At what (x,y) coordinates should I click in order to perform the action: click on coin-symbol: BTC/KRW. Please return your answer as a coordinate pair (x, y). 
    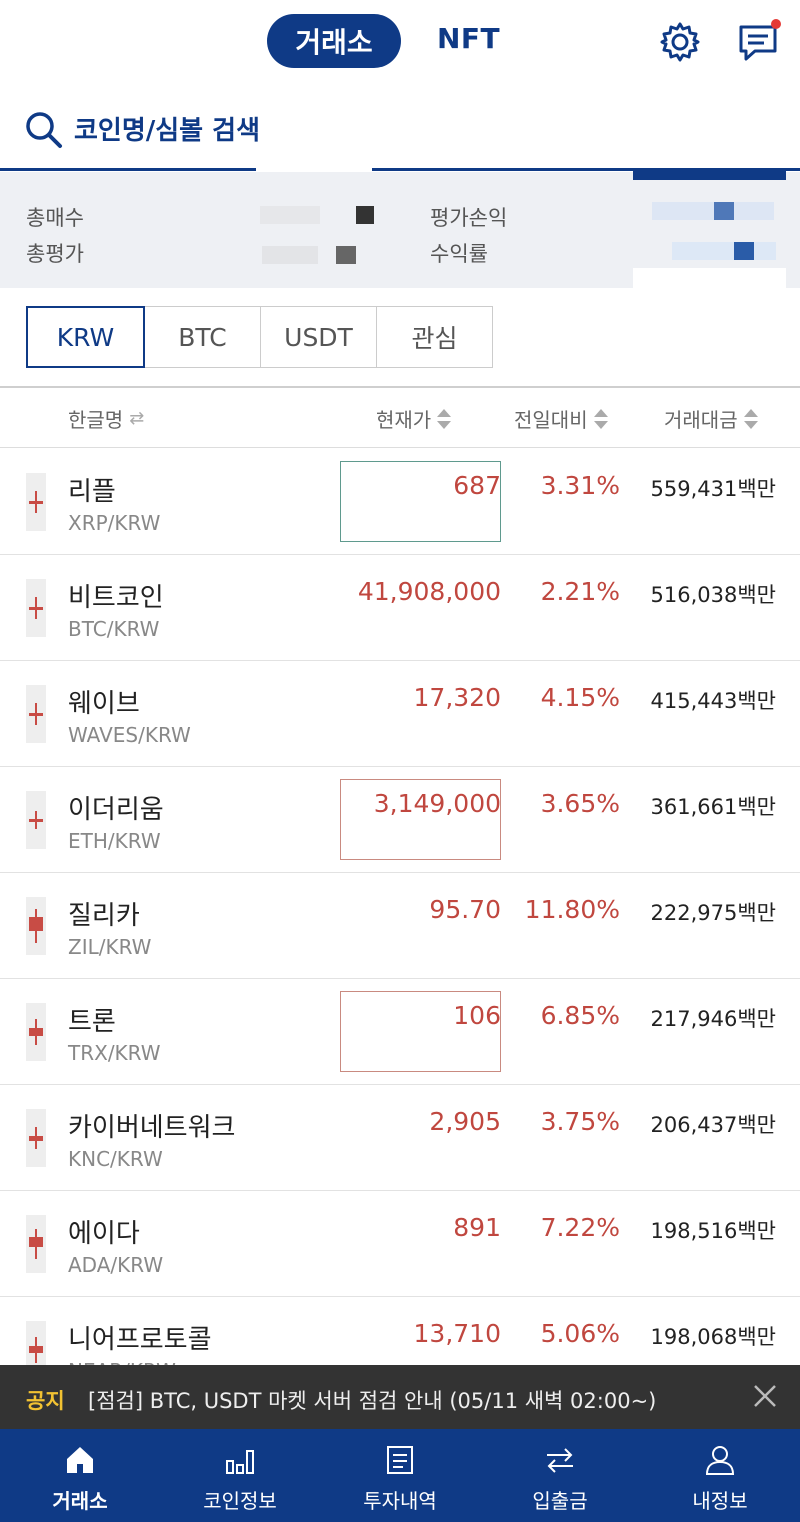
    Looking at the image, I should click on (114, 629).